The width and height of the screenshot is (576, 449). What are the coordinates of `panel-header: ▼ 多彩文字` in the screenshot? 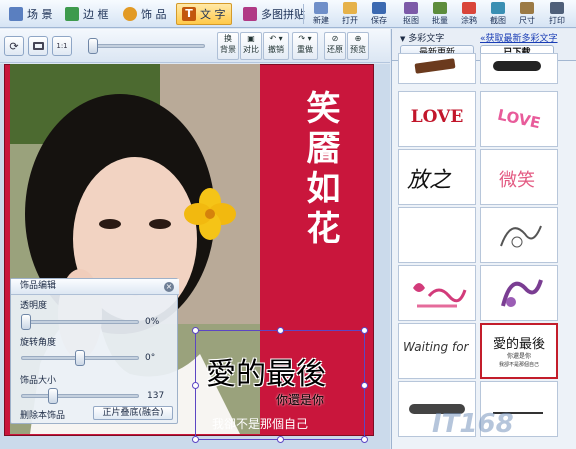 It's located at (422, 39).